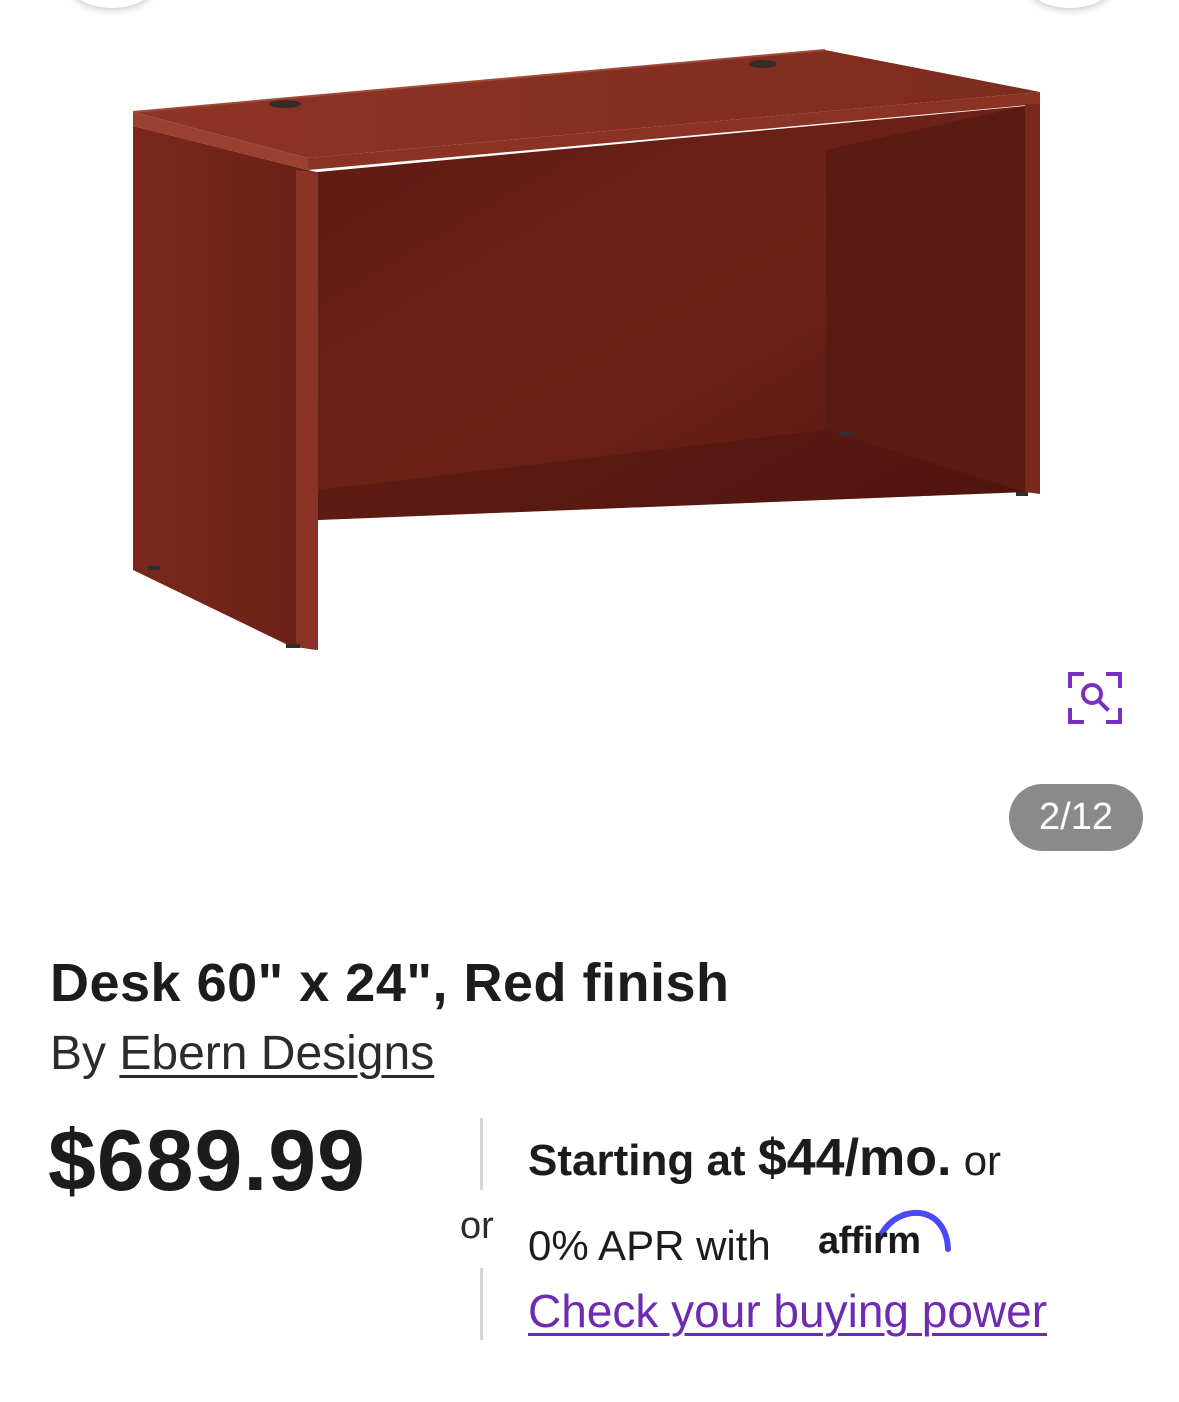  I want to click on zoom-search-icon, so click(1095, 698).